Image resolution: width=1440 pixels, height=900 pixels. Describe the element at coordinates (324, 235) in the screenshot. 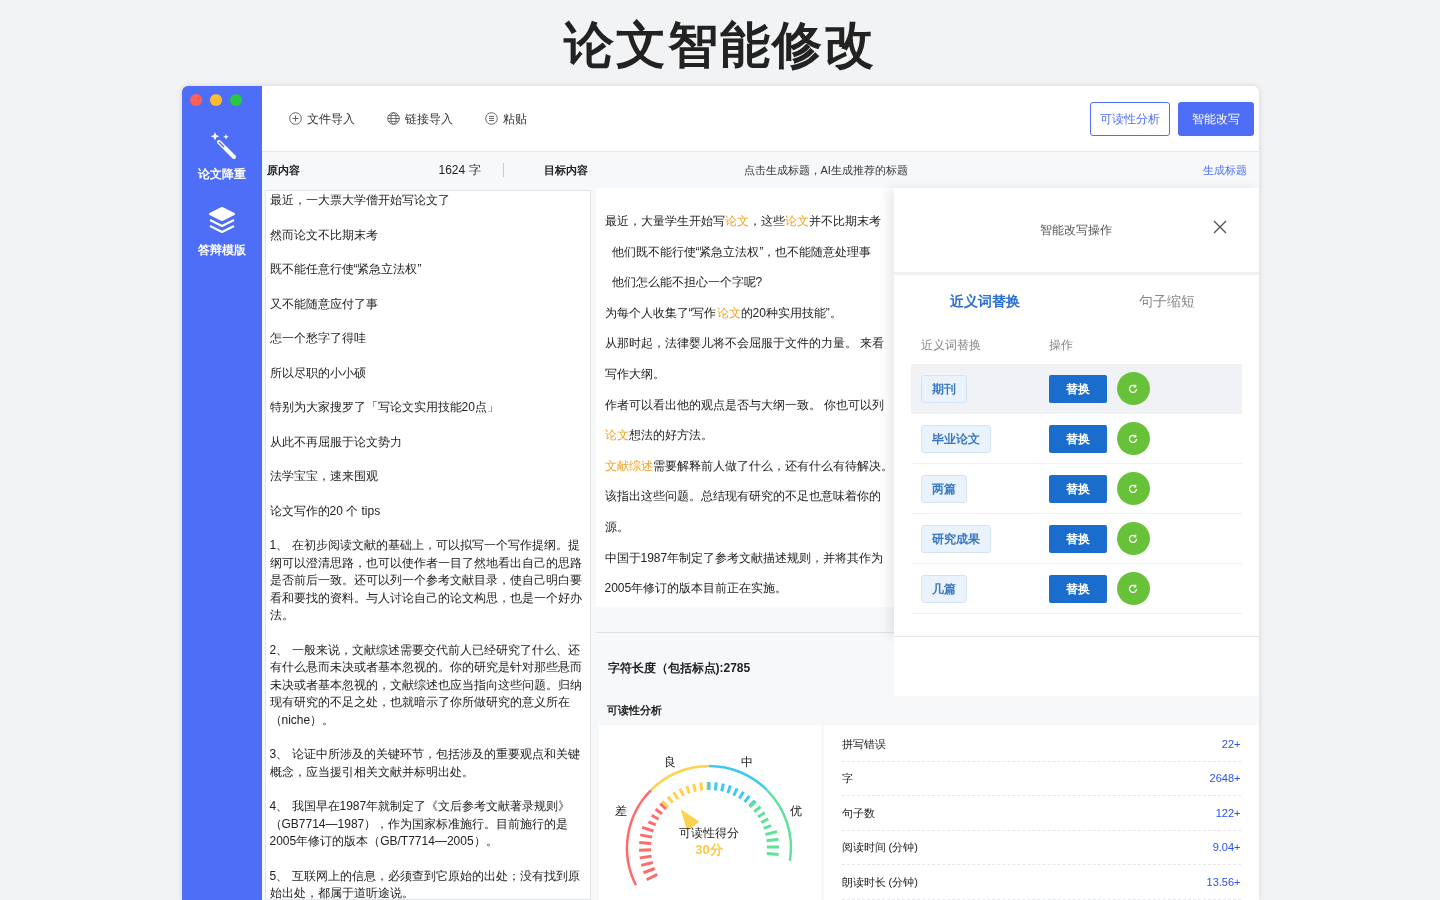

I see `paragraph: 然而论文不比期末考` at that location.